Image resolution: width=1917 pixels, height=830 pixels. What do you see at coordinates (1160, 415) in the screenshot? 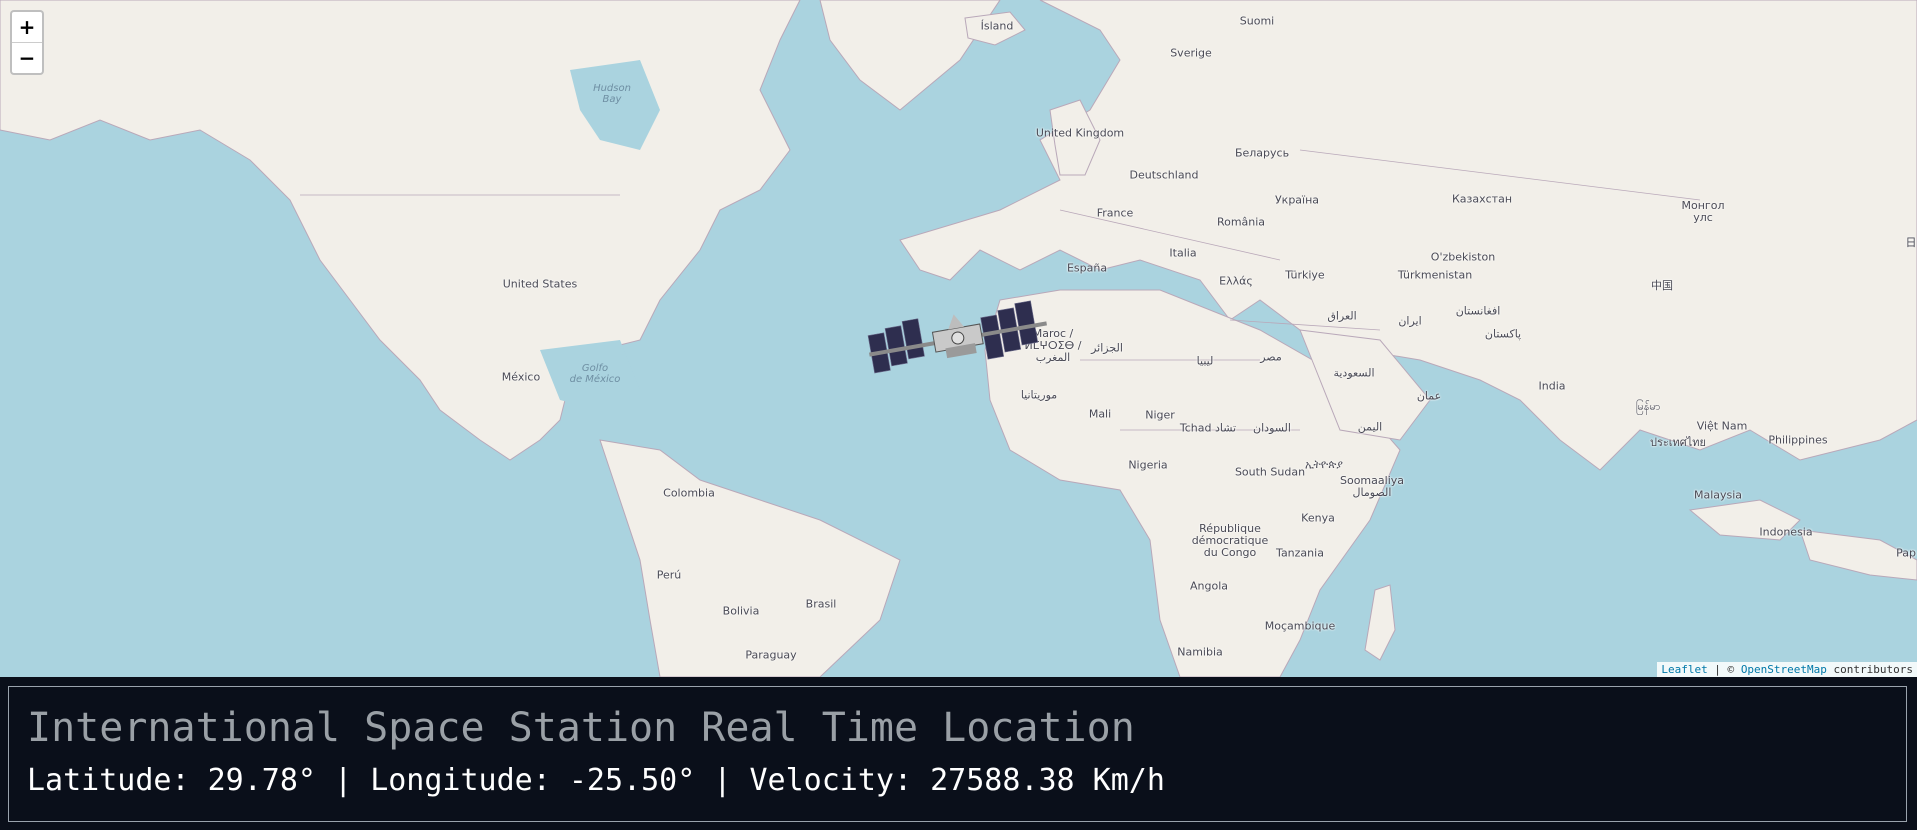
I see `map-label-niger: Niger` at bounding box center [1160, 415].